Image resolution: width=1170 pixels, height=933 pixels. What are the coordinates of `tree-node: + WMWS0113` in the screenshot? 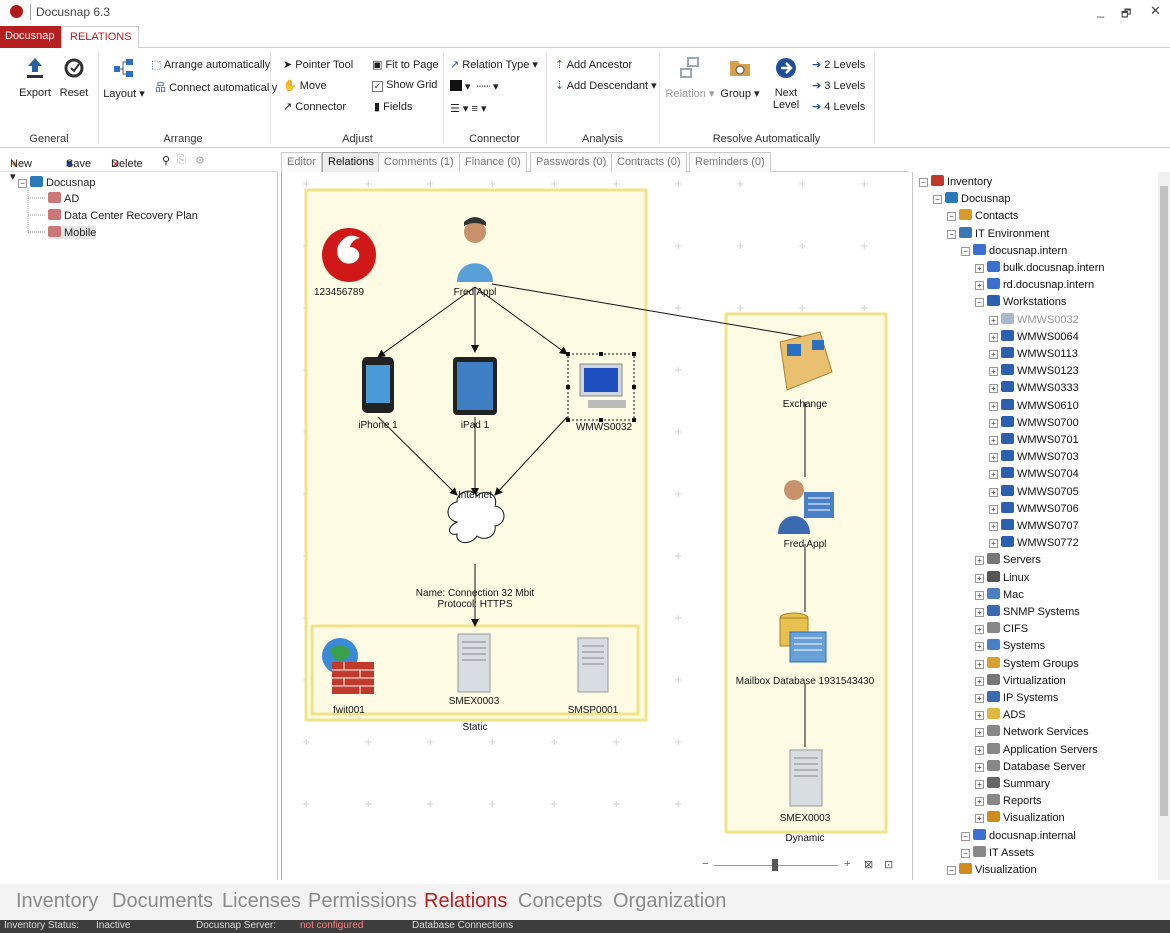 It's located at (1033, 353).